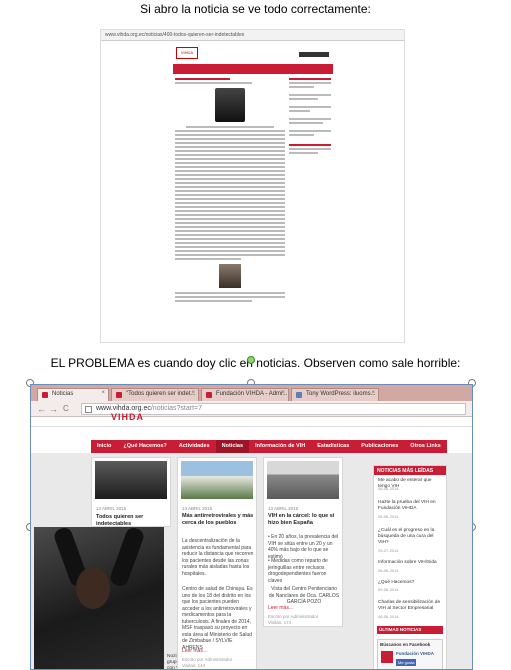  I want to click on url-host: www.vihda.org.ec, so click(123, 408).